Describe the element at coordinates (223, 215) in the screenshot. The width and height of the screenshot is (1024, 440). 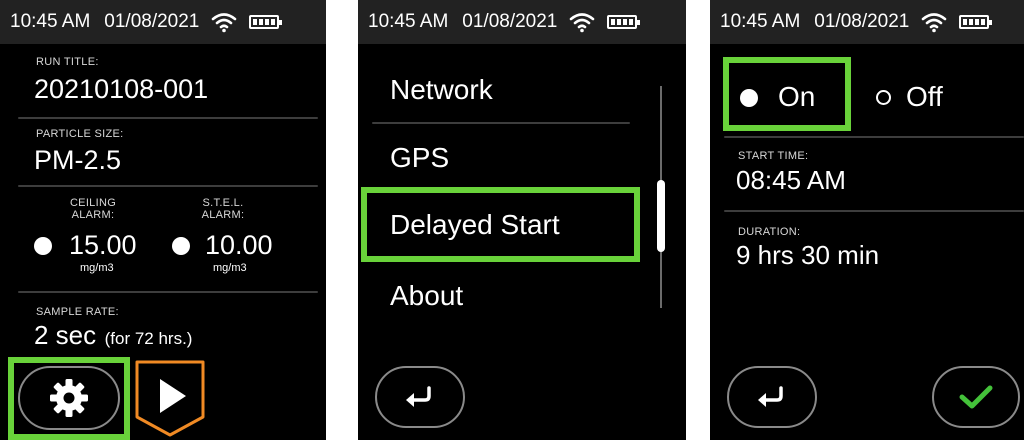
I see `stel-alarm-label-2: ALARM:` at that location.